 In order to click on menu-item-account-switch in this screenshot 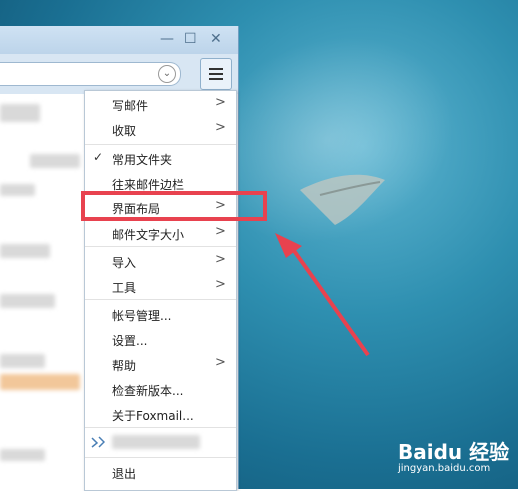, I will do `click(160, 442)`.